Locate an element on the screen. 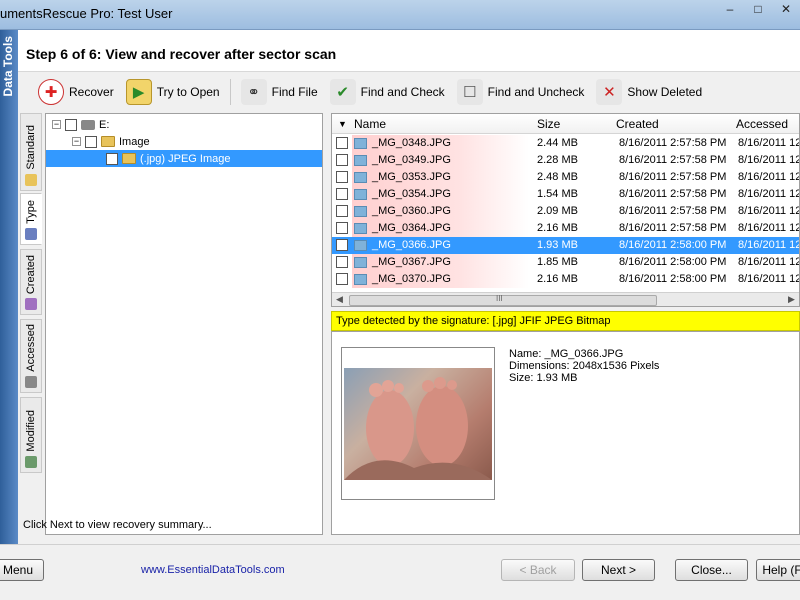  cell-size: 1.85 MB is located at coordinates (557, 262).